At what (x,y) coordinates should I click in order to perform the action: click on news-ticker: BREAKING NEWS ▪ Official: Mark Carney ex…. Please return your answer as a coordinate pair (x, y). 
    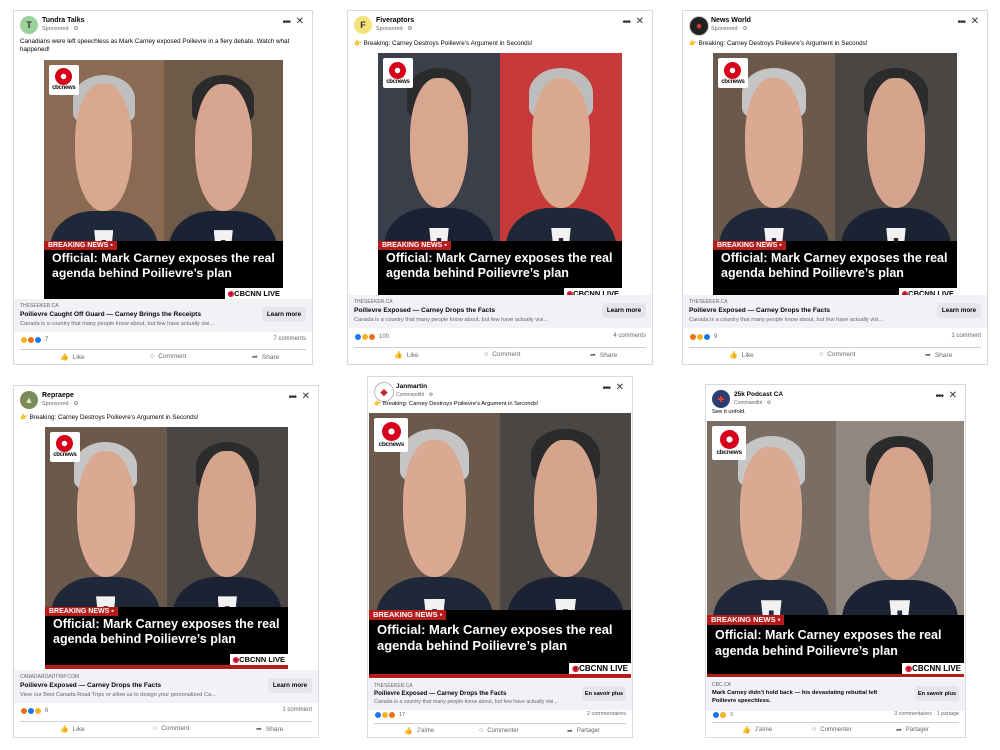
    Looking at the image, I should click on (500, 272).